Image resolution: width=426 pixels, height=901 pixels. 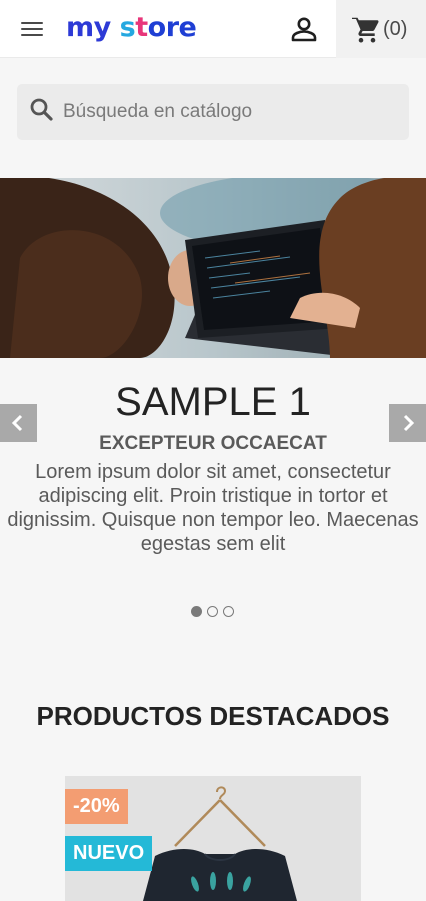 I want to click on search-icon, so click(x=42, y=110).